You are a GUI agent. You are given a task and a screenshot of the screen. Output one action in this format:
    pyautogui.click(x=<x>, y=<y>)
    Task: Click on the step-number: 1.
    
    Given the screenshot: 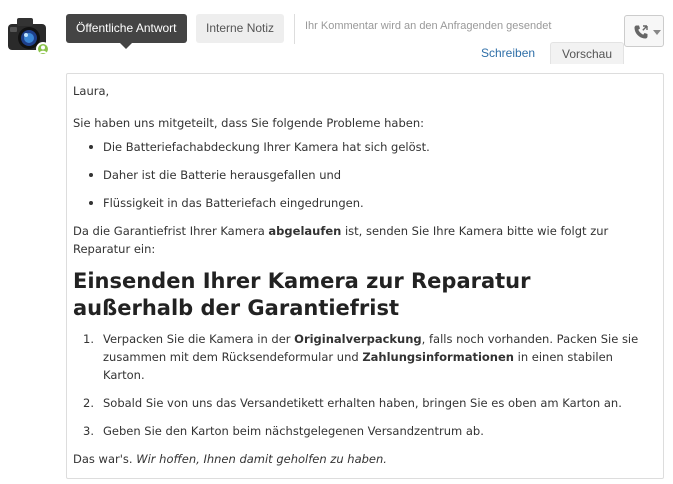 What is the action you would take?
    pyautogui.click(x=88, y=339)
    